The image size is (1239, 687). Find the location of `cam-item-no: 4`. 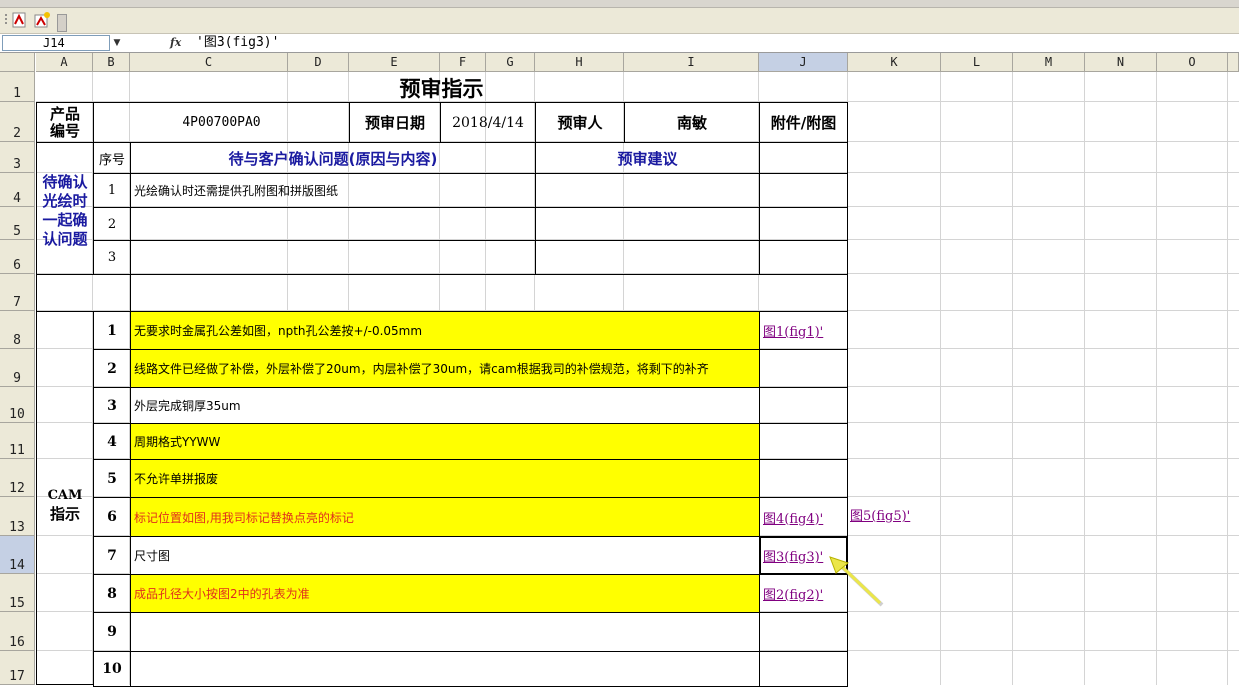

cam-item-no: 4 is located at coordinates (112, 441).